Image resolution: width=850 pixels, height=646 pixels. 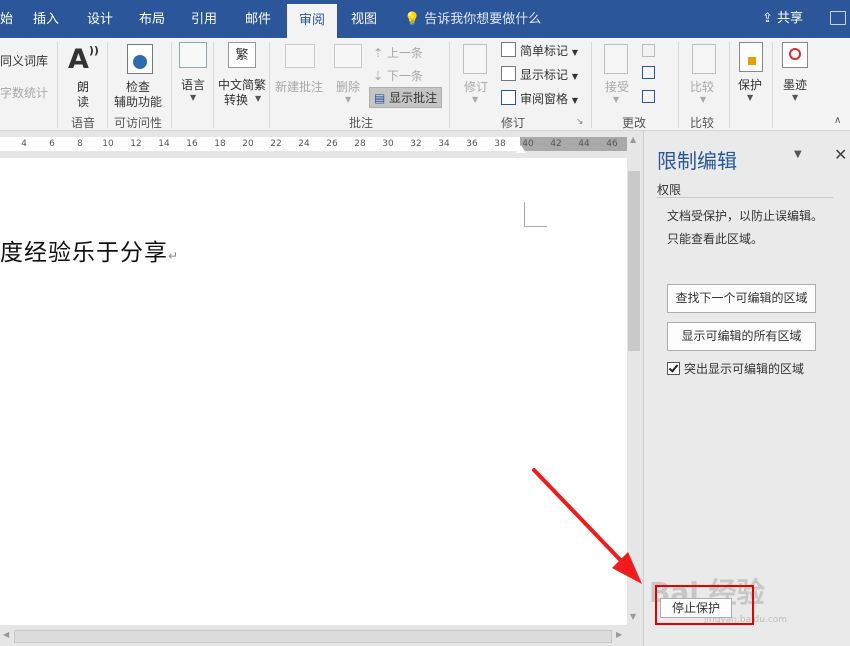 I want to click on ruler-tick-label: 22, so click(x=276, y=144).